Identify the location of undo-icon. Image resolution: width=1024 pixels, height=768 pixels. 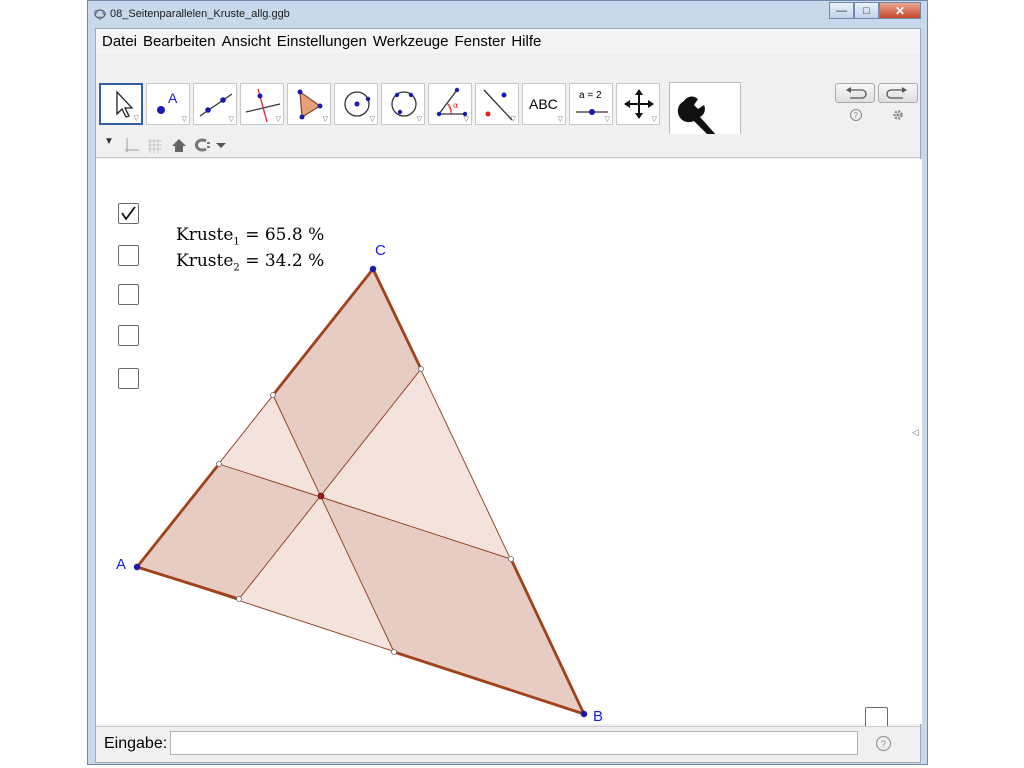
(856, 93).